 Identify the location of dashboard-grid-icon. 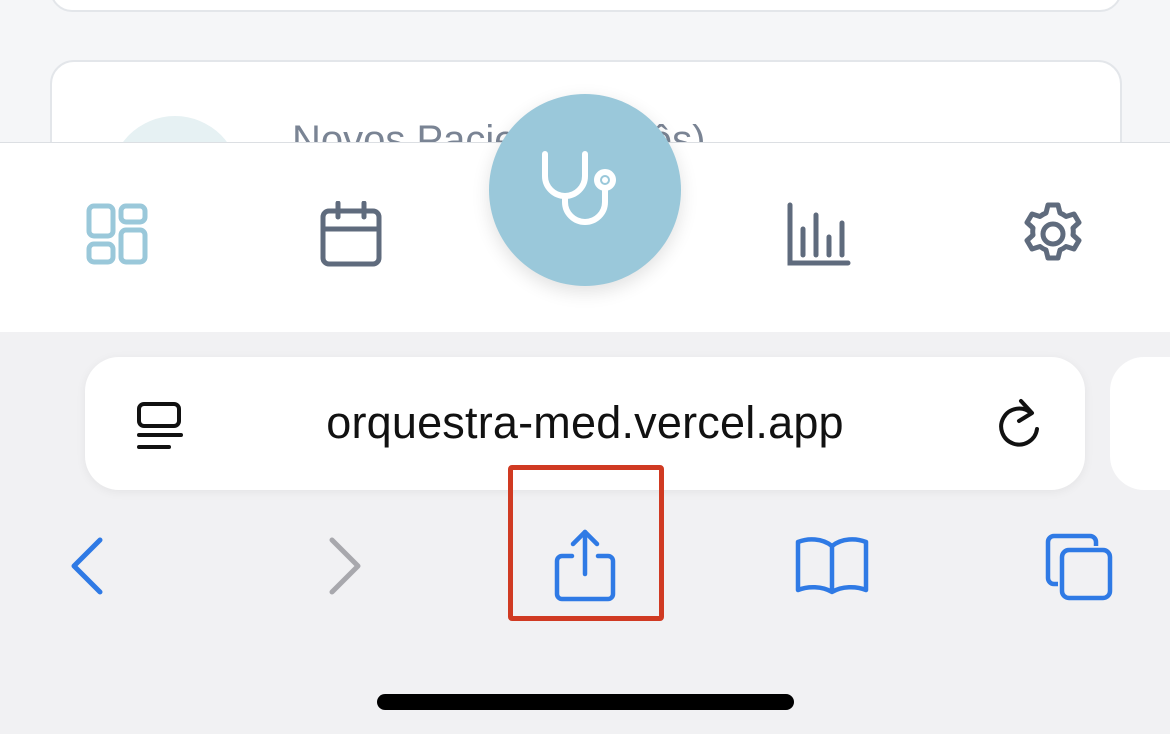
(117, 234).